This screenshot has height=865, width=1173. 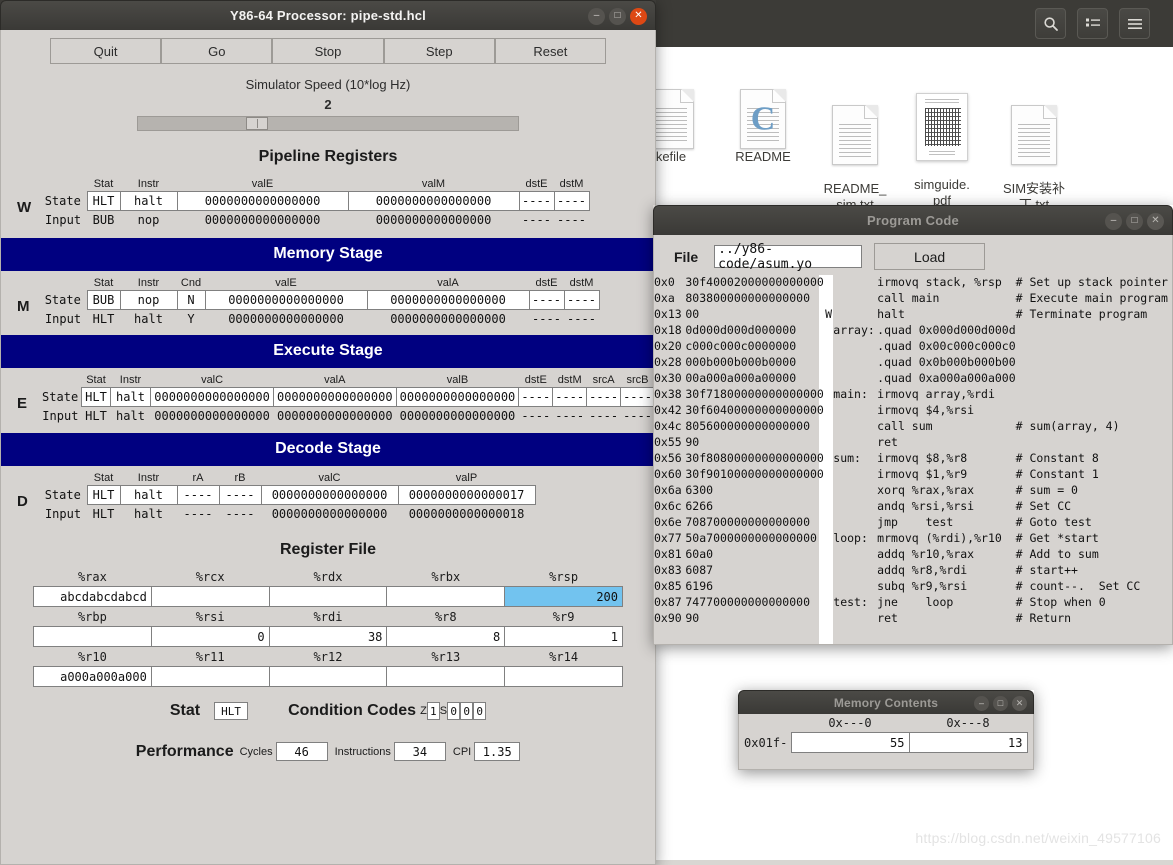 I want to click on d-state-valc: 0000000000000000, so click(x=329, y=494).